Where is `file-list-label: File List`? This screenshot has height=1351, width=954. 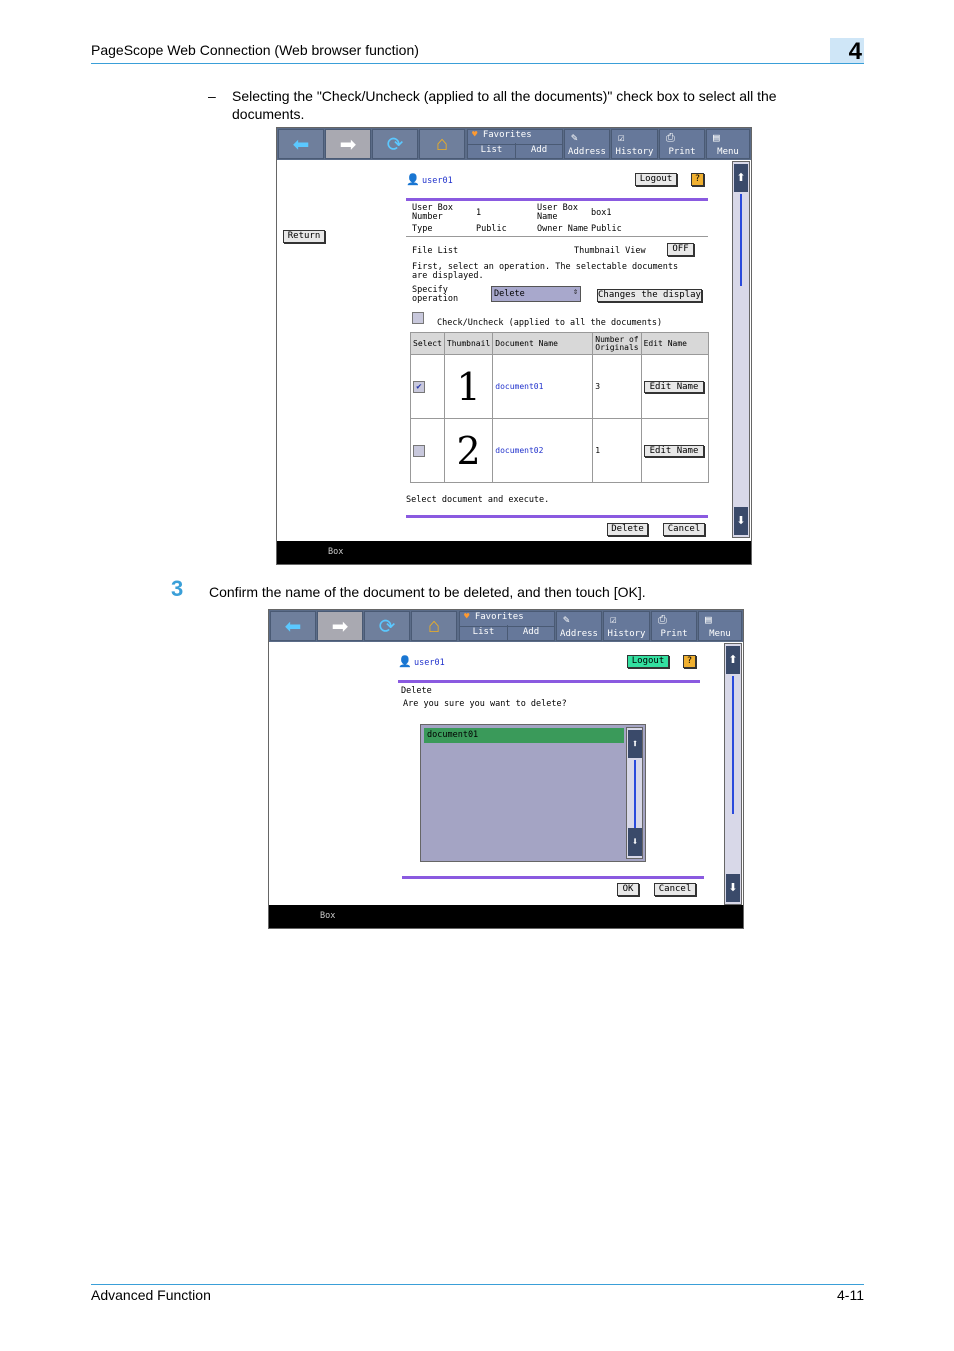 file-list-label: File List is located at coordinates (435, 251).